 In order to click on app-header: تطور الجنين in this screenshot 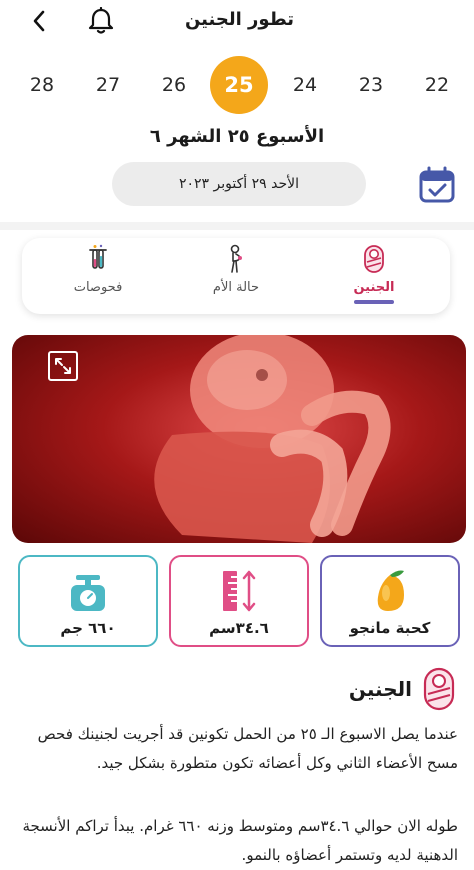, I will do `click(237, 21)`.